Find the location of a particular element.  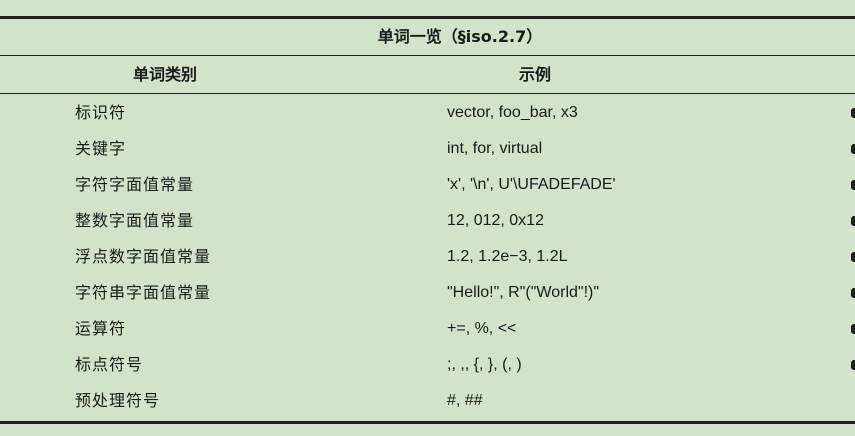

row-category: 浮点数字面值常量 is located at coordinates (143, 256).